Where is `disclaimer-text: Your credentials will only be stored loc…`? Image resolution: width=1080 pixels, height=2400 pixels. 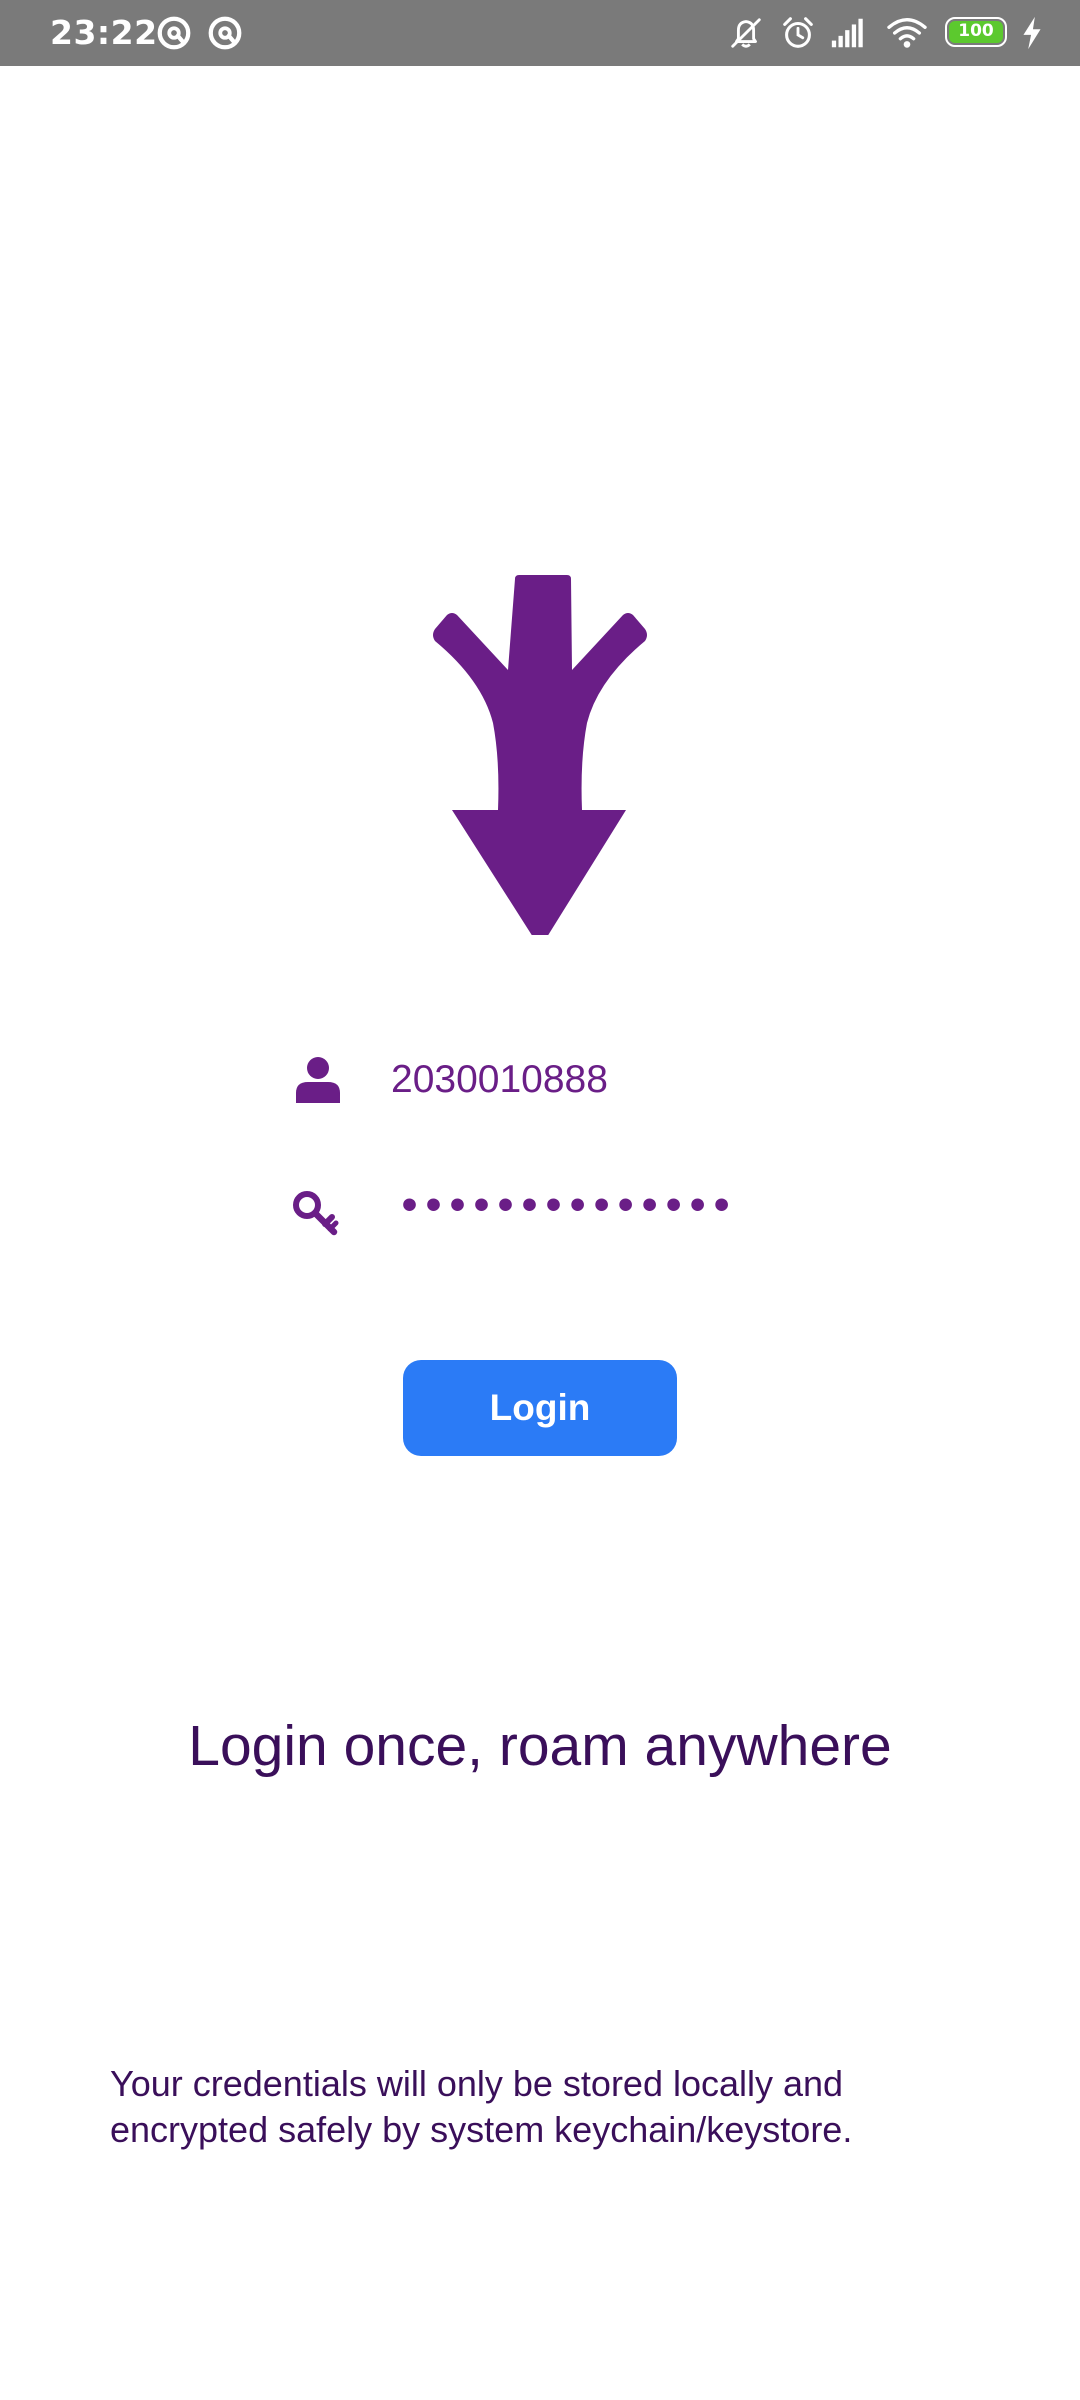 disclaimer-text: Your credentials will only be stored loc… is located at coordinates (560, 2107).